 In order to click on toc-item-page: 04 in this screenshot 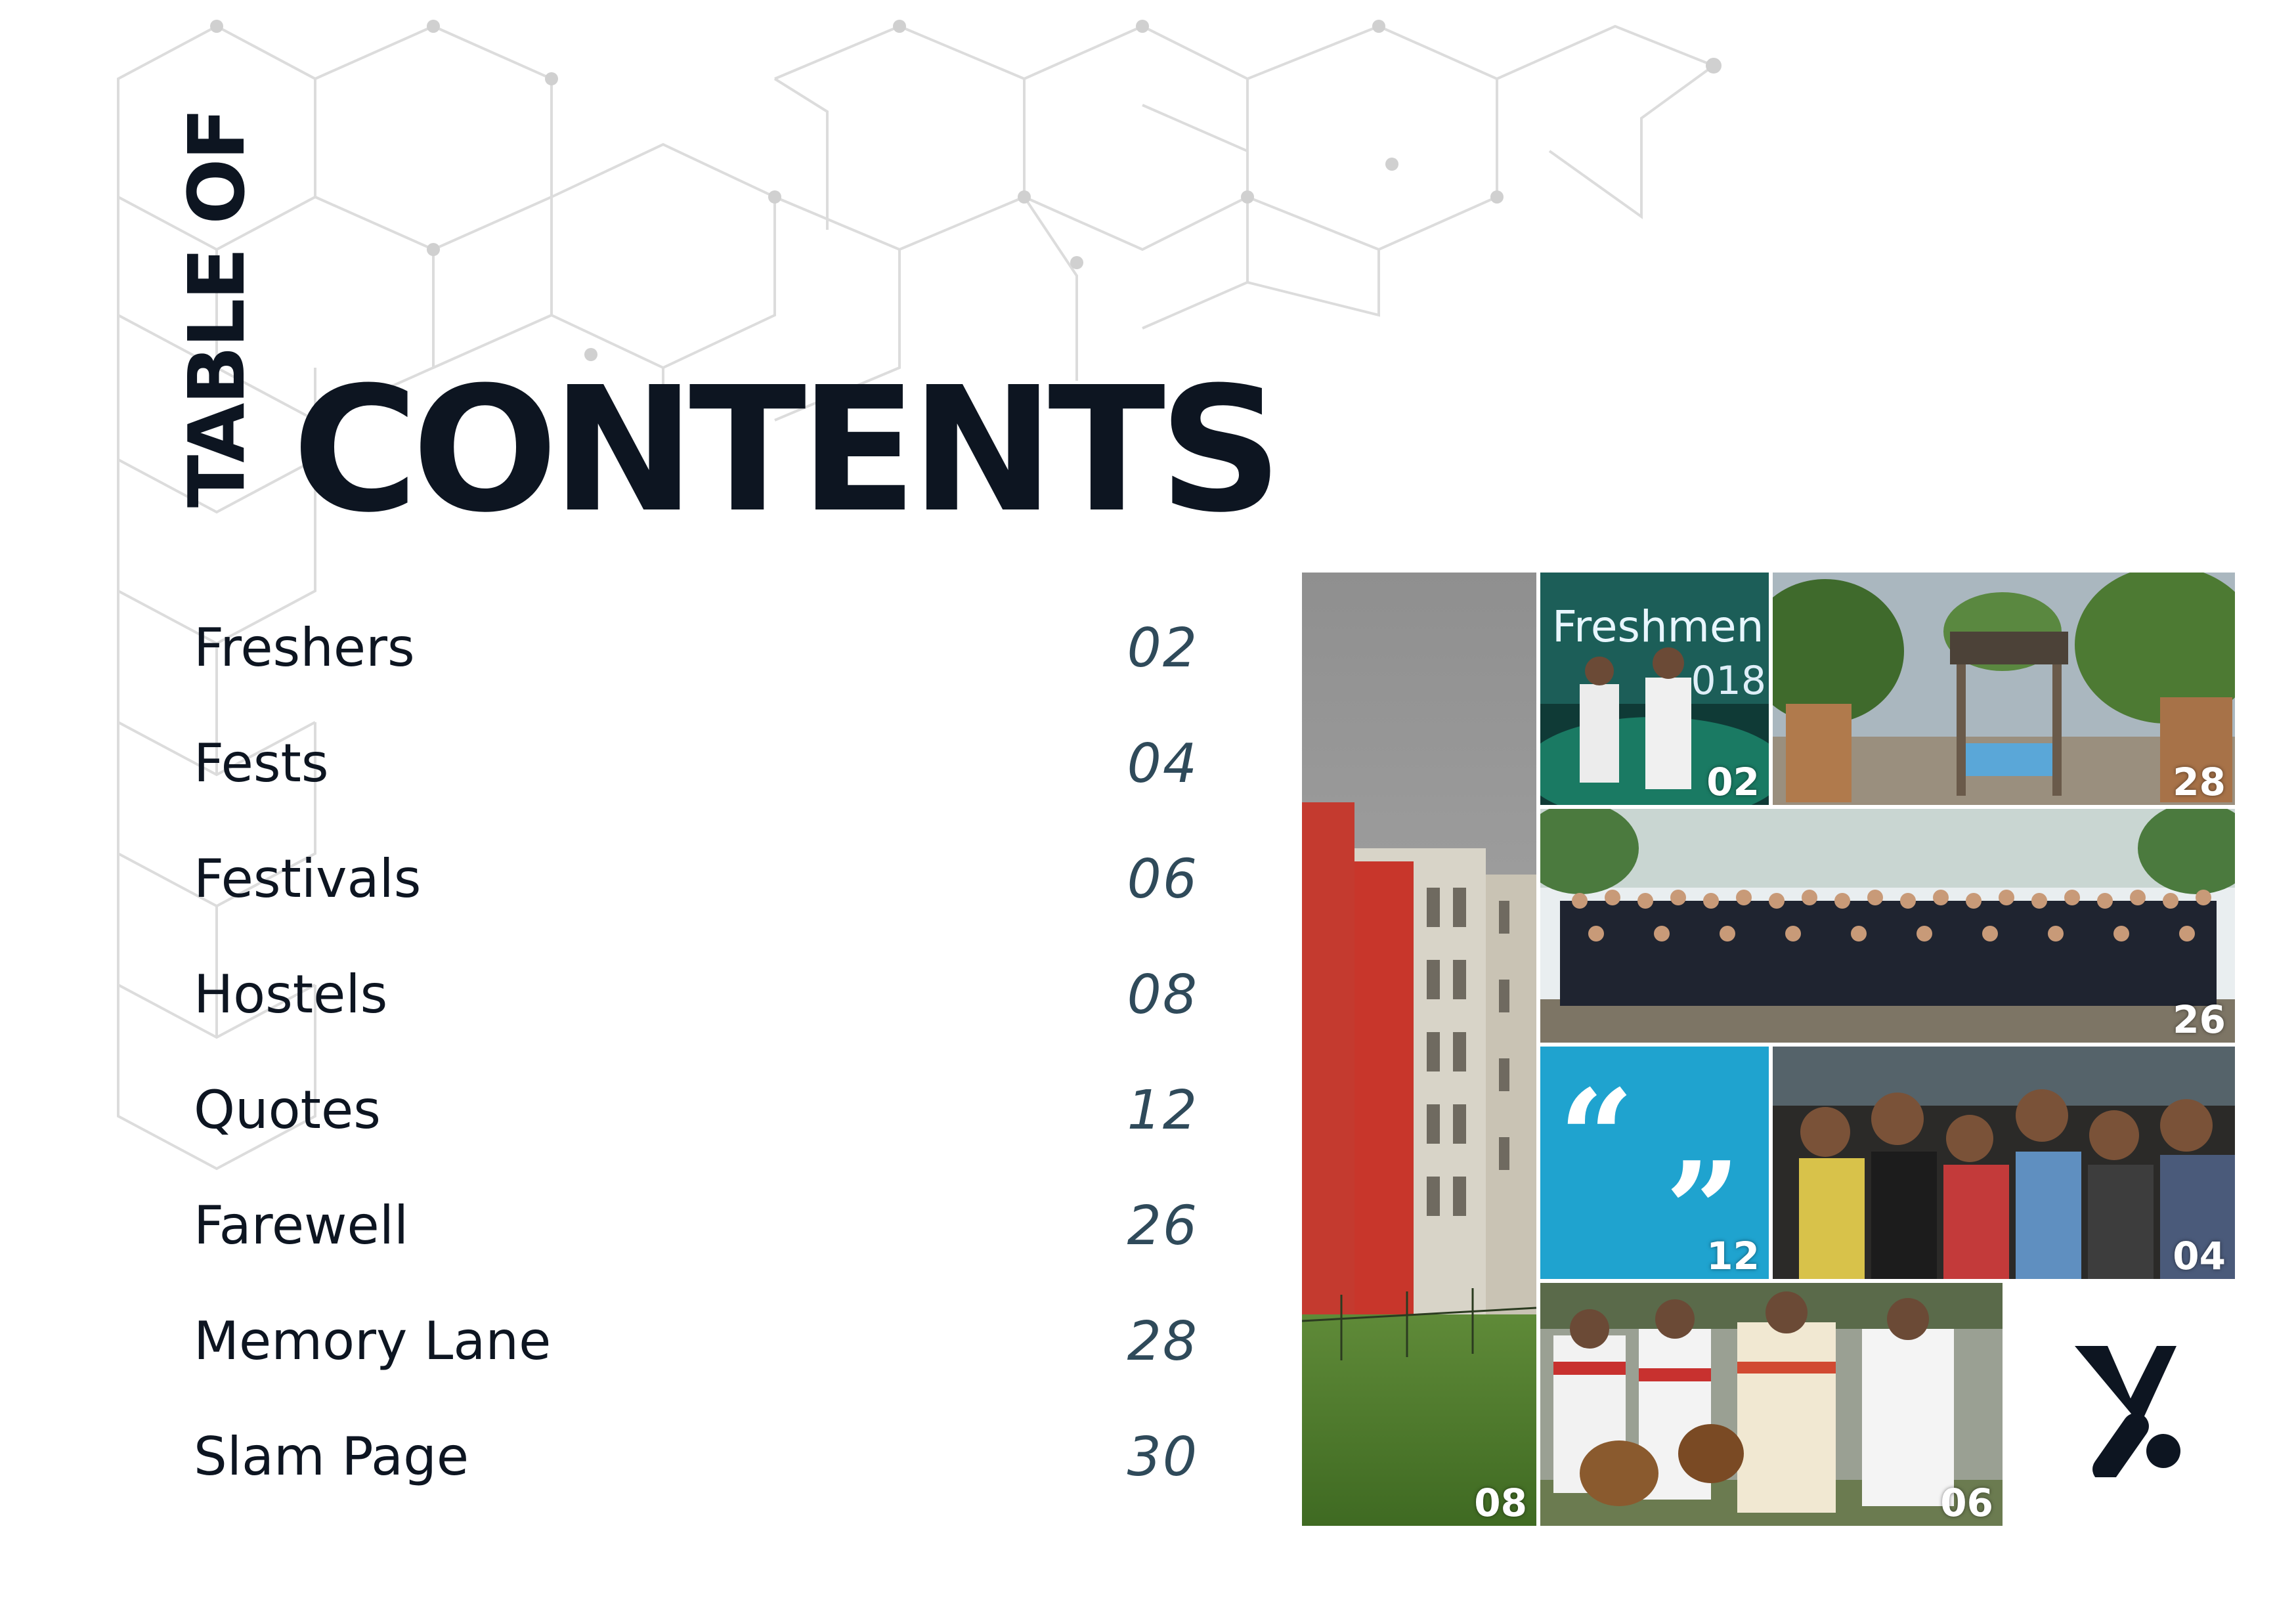, I will do `click(1162, 764)`.